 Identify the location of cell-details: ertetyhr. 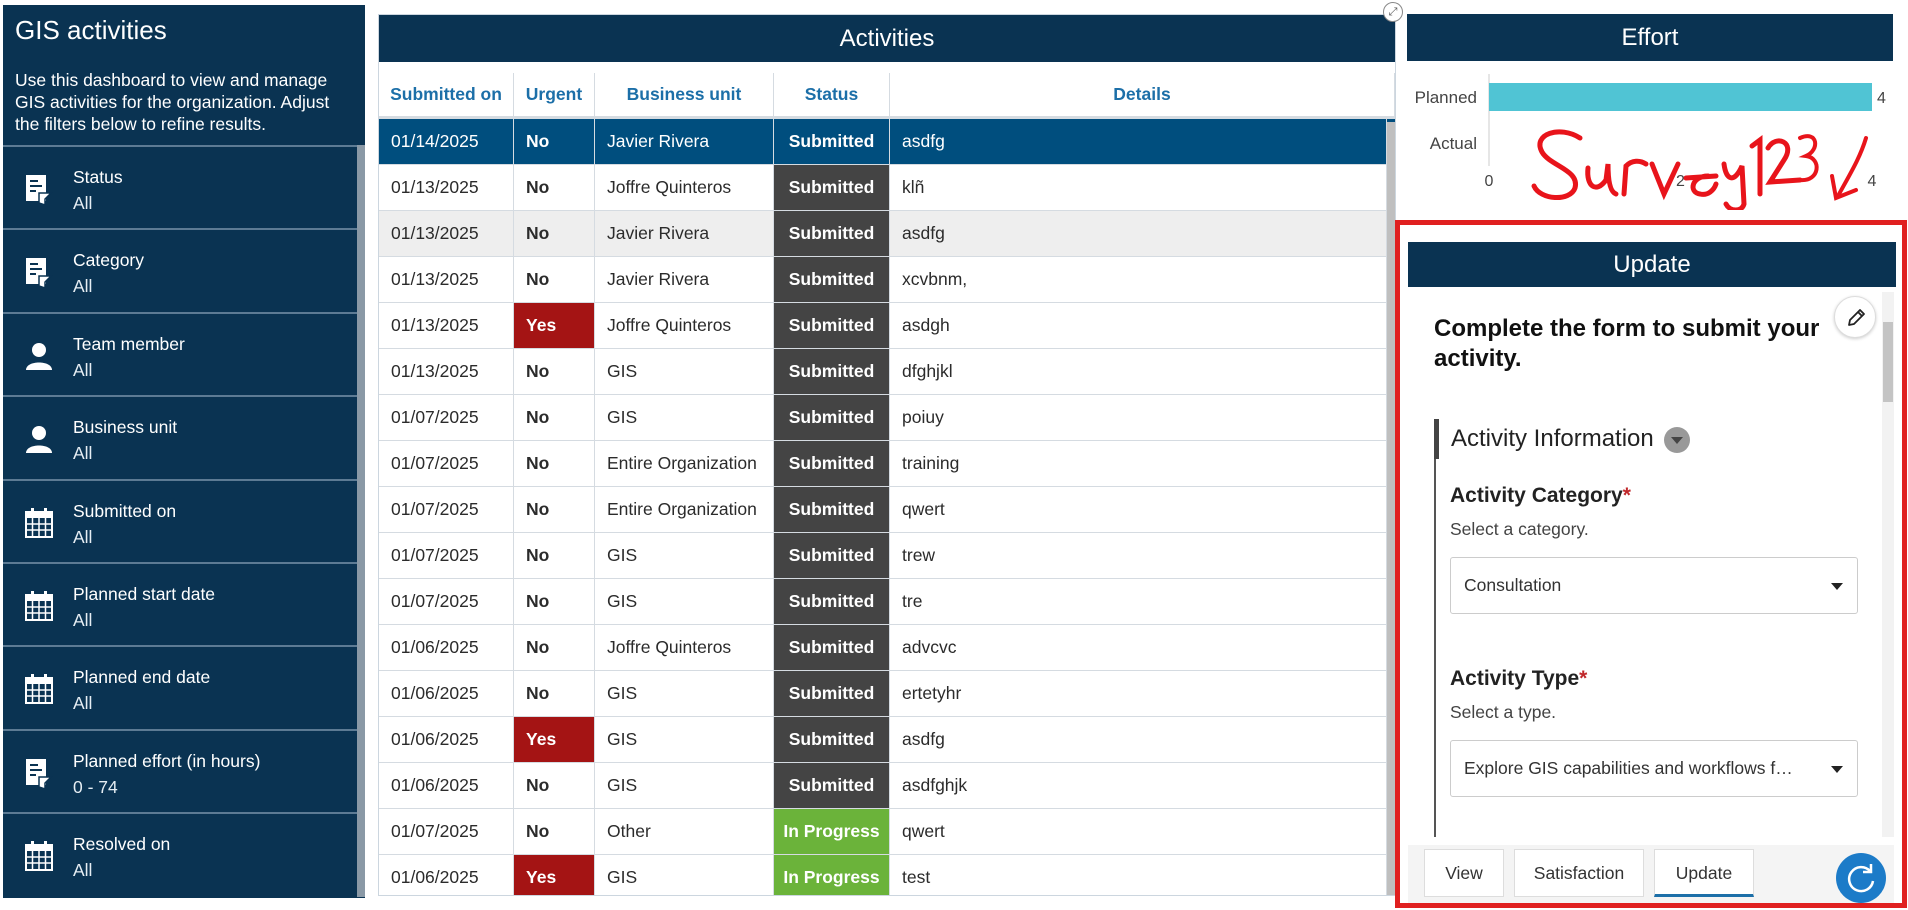
(1138, 693).